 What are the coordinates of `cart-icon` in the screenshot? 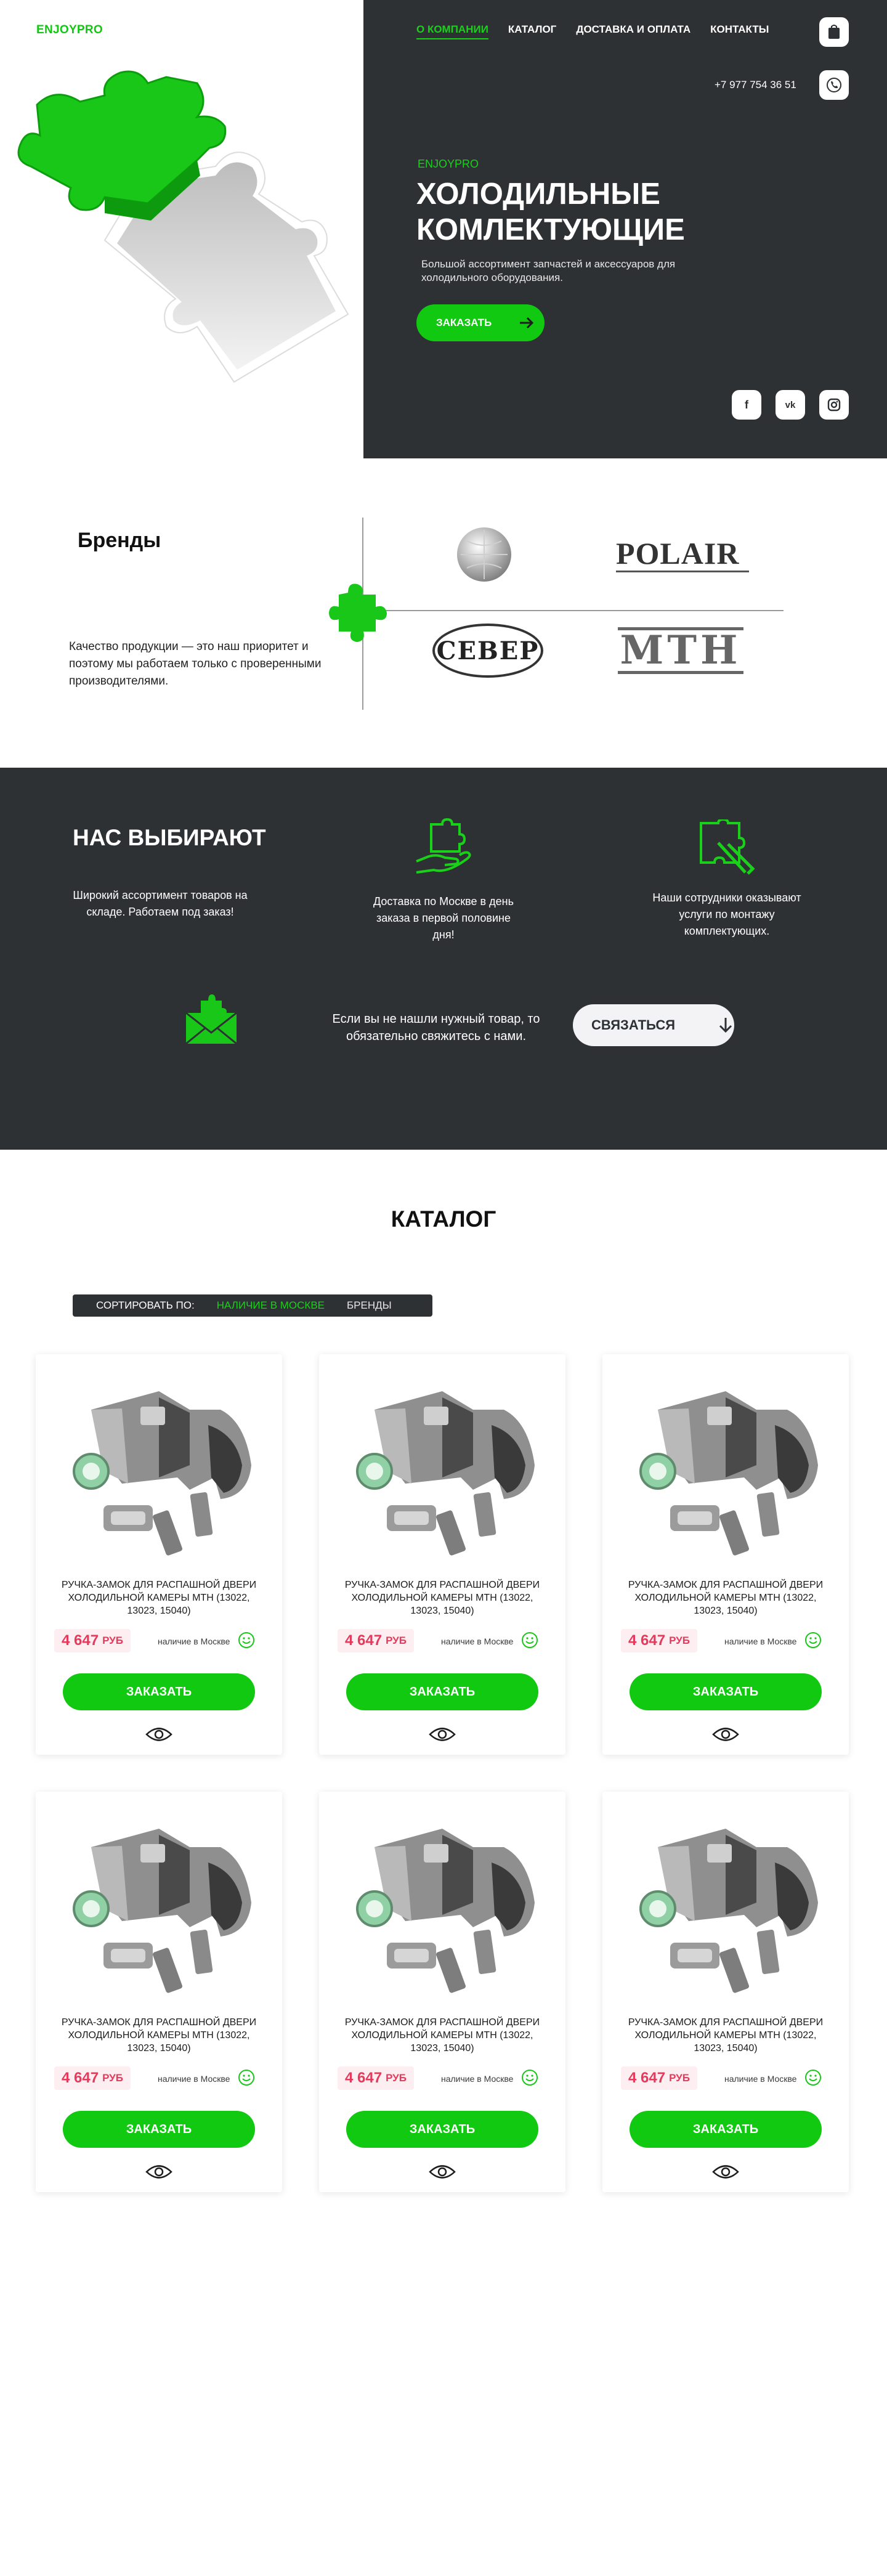 It's located at (834, 32).